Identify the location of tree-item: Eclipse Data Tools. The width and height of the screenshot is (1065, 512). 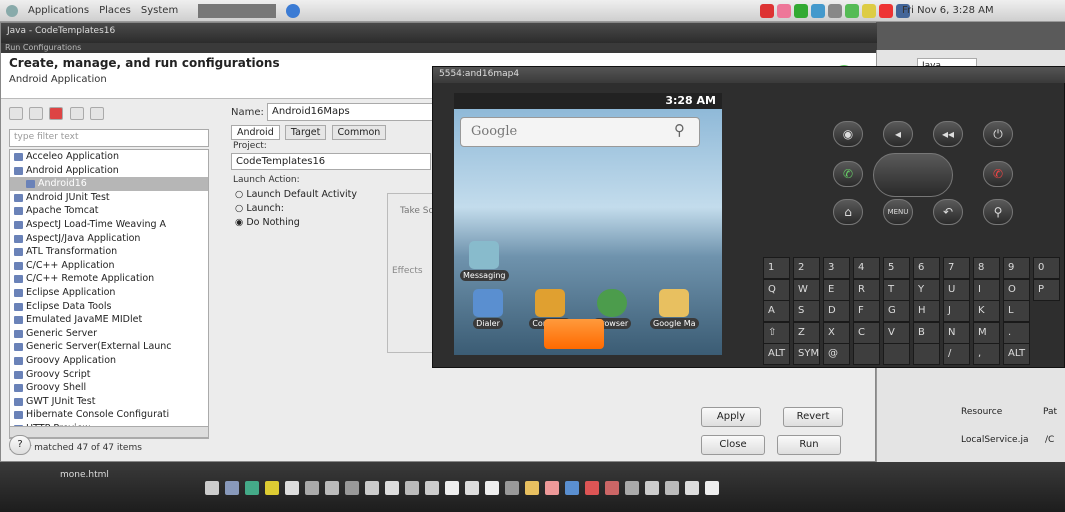
(109, 307).